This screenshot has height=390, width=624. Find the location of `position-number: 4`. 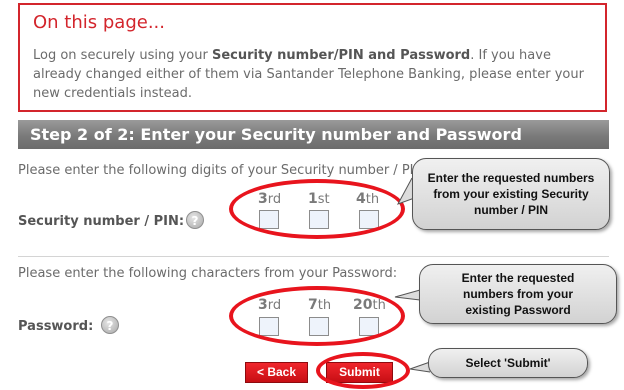

position-number: 4 is located at coordinates (361, 199).